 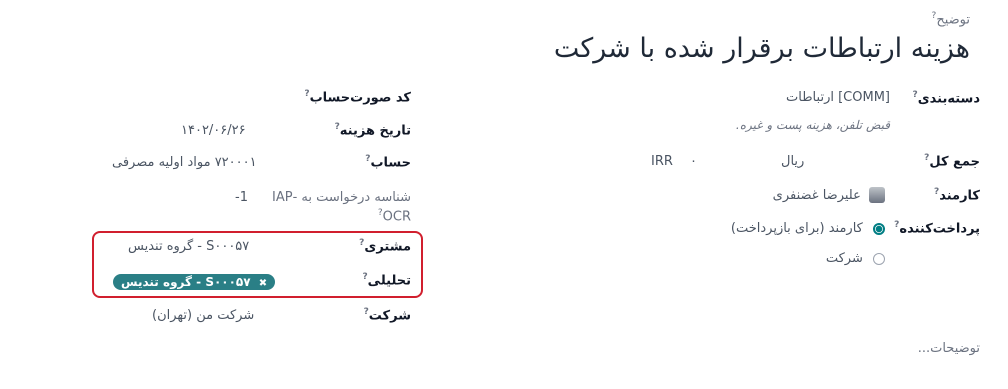 What do you see at coordinates (950, 19) in the screenshot?
I see `description-label: توضیح?` at bounding box center [950, 19].